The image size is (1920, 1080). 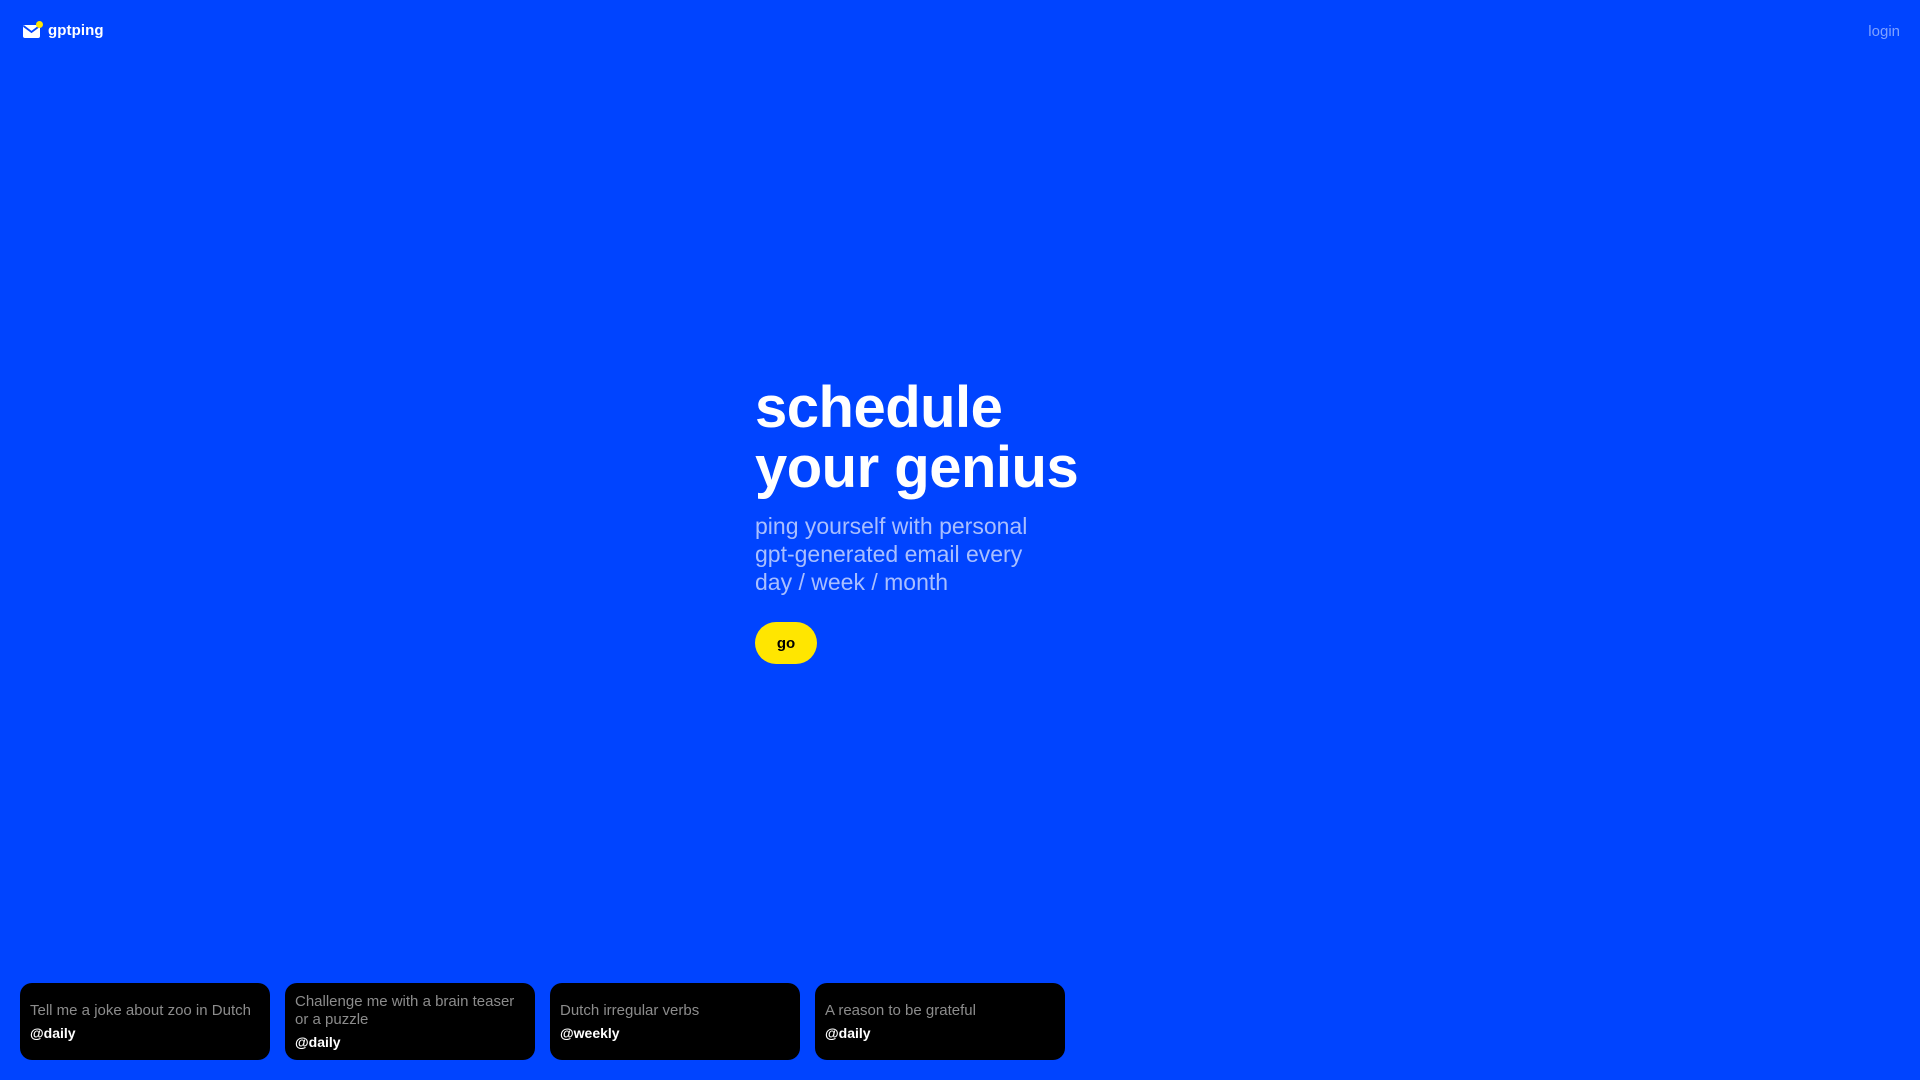 I want to click on example-card: Dutch irregular verbs @weekly, so click(x=675, y=1021).